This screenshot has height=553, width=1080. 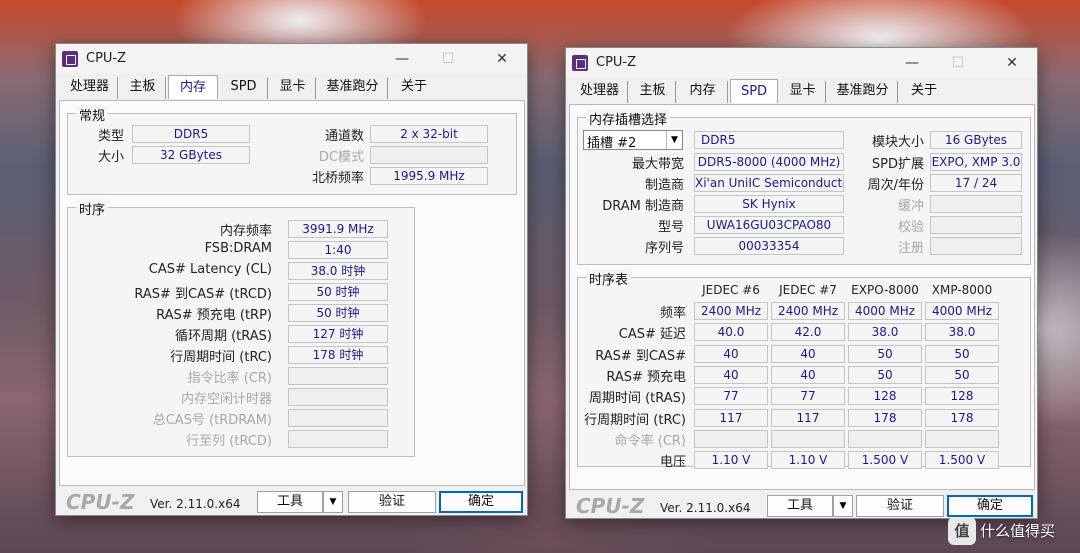 I want to click on manufacturer-value: Xi'an UniIC Semiconductors, so click(x=769, y=183).